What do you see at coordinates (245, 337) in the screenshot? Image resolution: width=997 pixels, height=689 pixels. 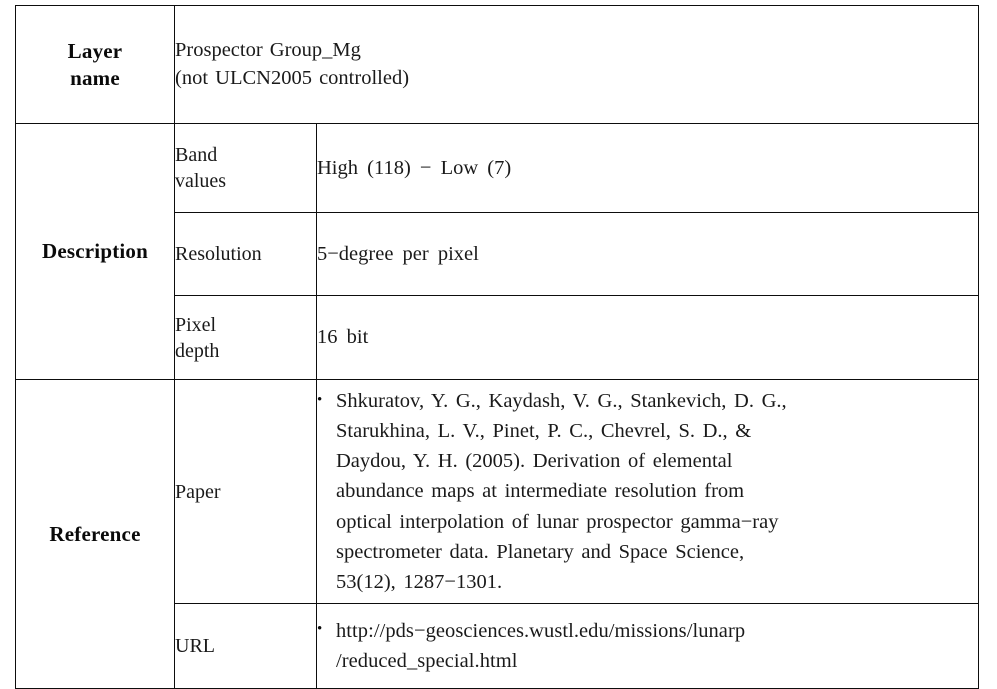 I see `sub-label-pixel-depth: Pixel depth` at bounding box center [245, 337].